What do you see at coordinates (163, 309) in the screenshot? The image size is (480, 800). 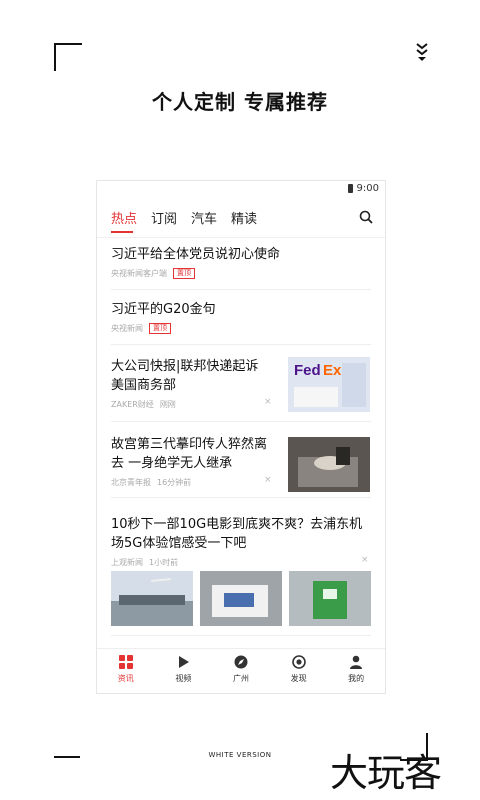 I see `news-title: 习近平的G20金句` at bounding box center [163, 309].